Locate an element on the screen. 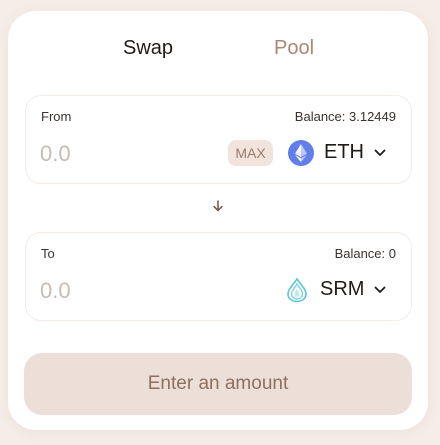 This screenshot has width=440, height=445. from-balance: Balance: 3.12449 is located at coordinates (345, 116).